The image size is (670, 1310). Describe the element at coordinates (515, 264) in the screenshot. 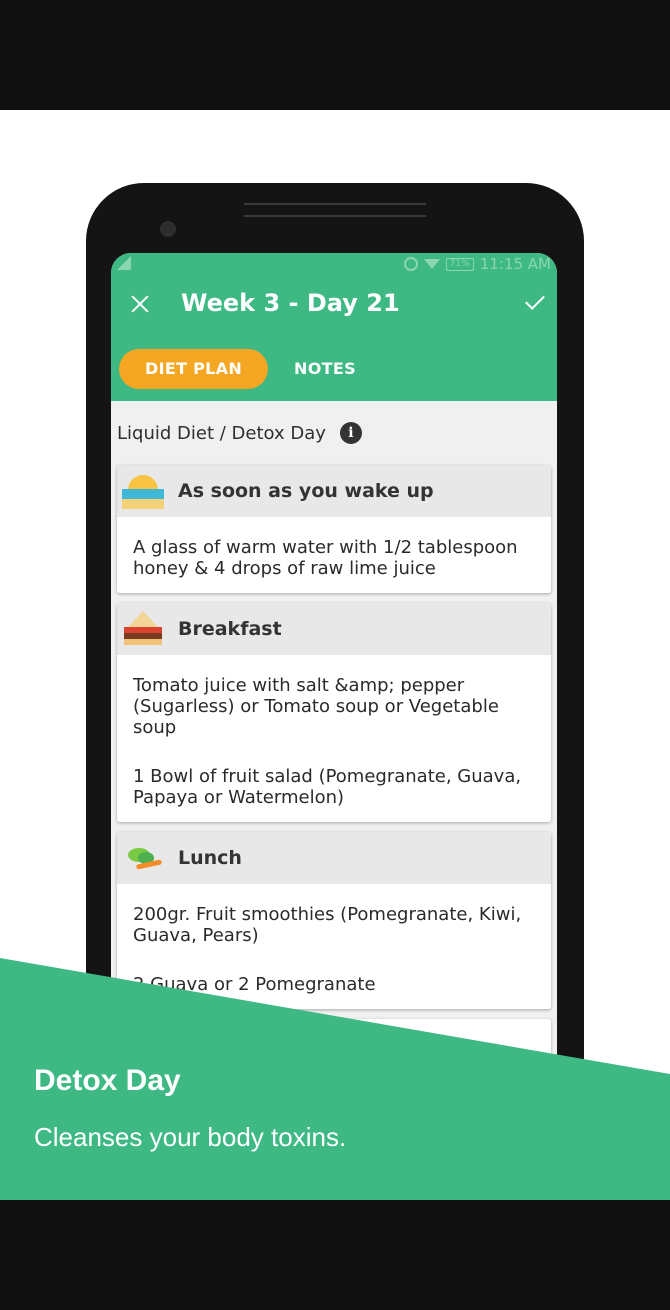

I see `status-time: 11:15 AM` at that location.